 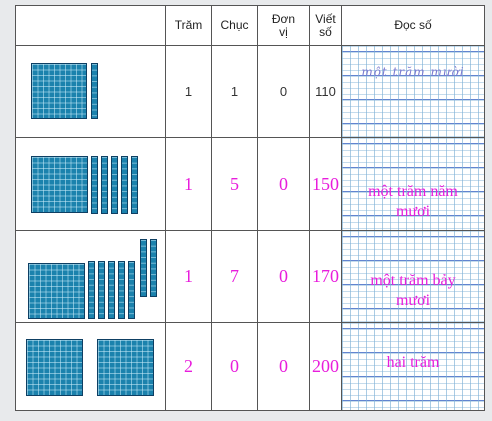 What do you see at coordinates (413, 72) in the screenshot?
I see `row1-doc-so-text: một trăm mười` at bounding box center [413, 72].